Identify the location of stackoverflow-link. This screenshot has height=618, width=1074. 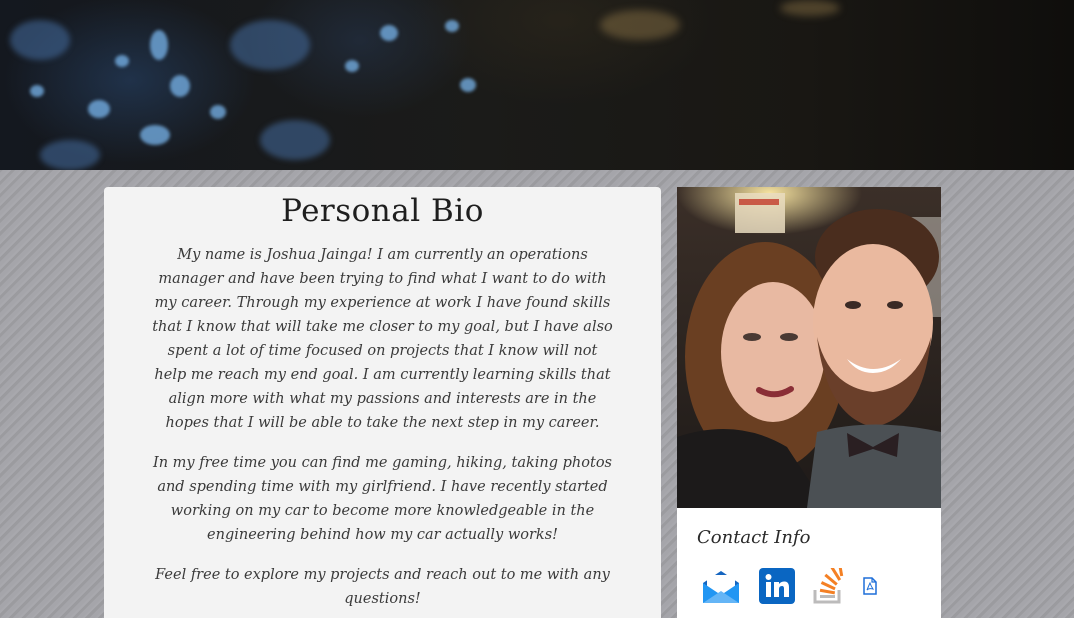
(829, 586).